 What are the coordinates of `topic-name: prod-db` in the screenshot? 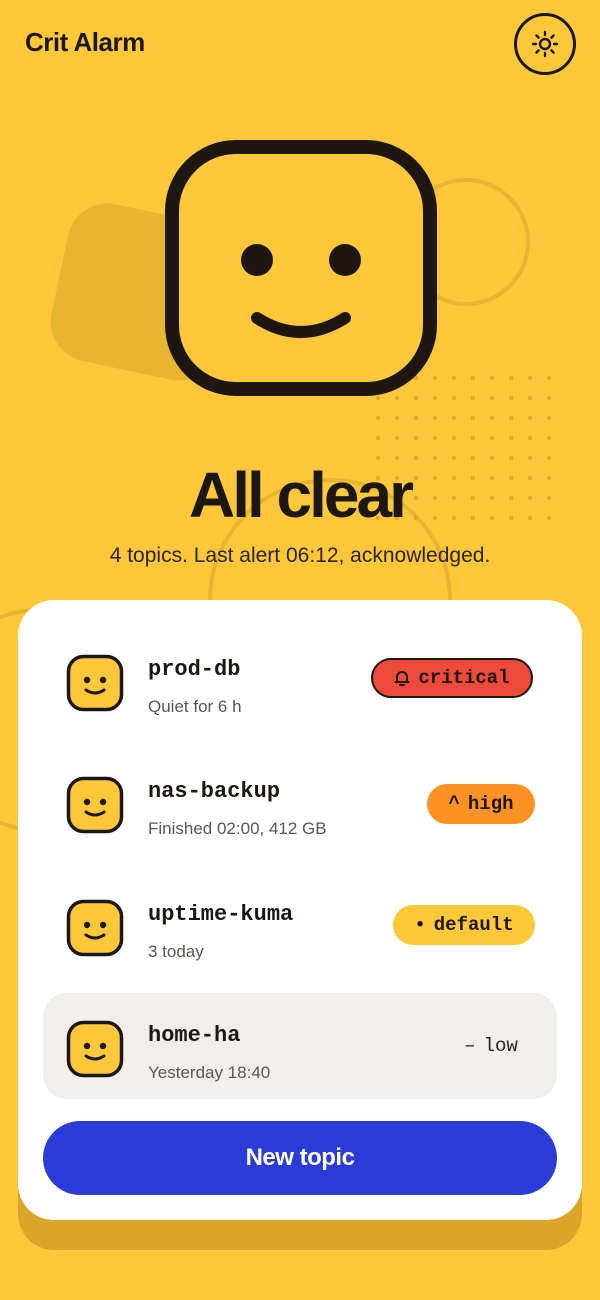 It's located at (194, 669).